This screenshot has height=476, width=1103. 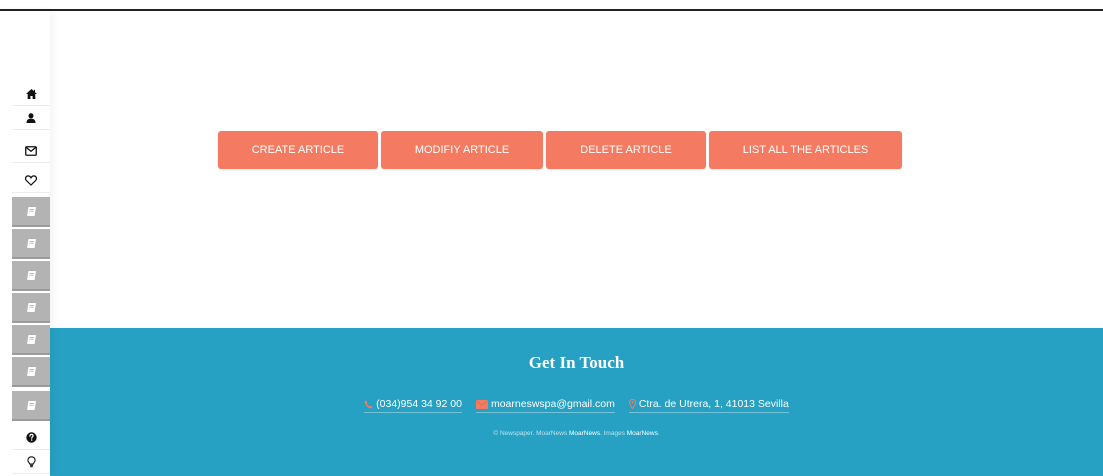 I want to click on heart-icon, so click(x=31, y=180).